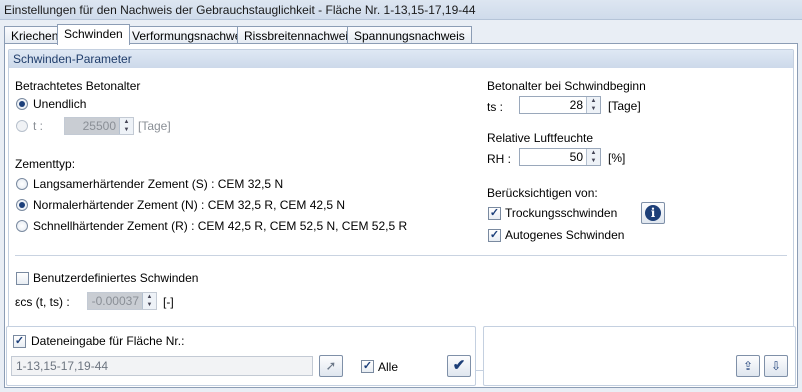  What do you see at coordinates (495, 107) in the screenshot?
I see `ts-label: ts :` at bounding box center [495, 107].